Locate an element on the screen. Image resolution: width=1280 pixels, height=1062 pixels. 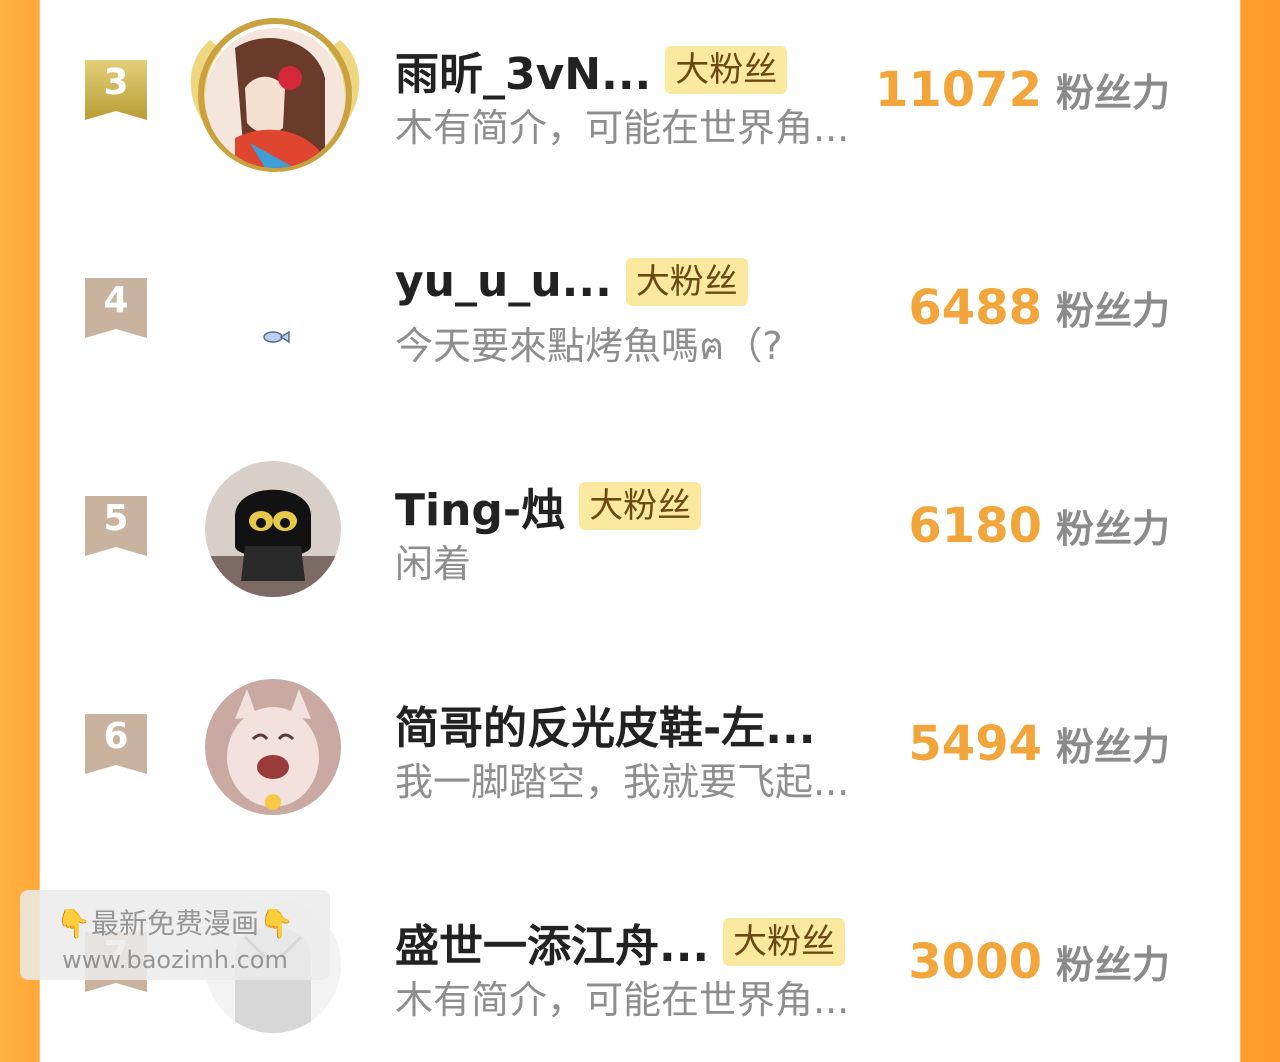
watermark-line-1: 👇最新免费漫画👇 is located at coordinates (175, 923).